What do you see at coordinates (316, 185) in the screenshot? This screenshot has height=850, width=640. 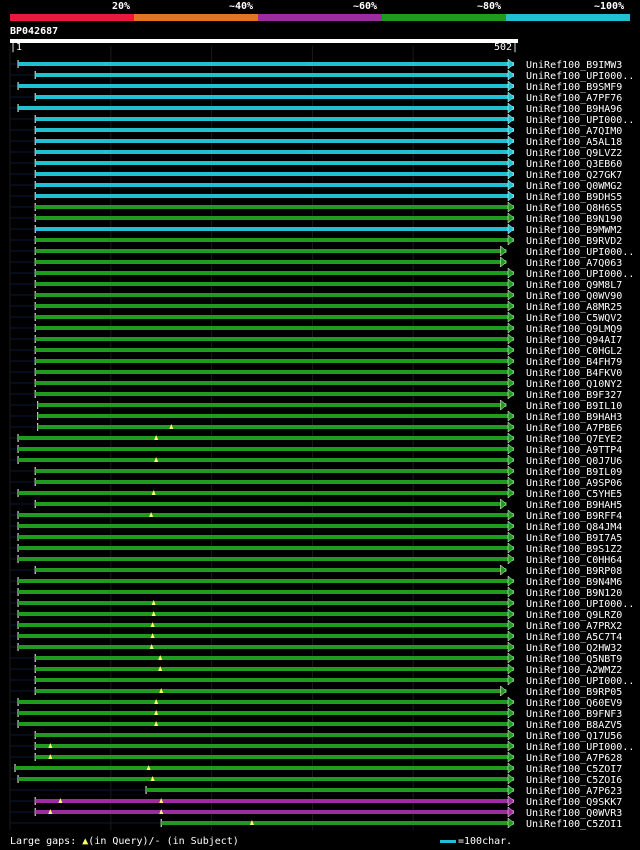 I see `hit-row: UniRef100_Q0WMG2` at bounding box center [316, 185].